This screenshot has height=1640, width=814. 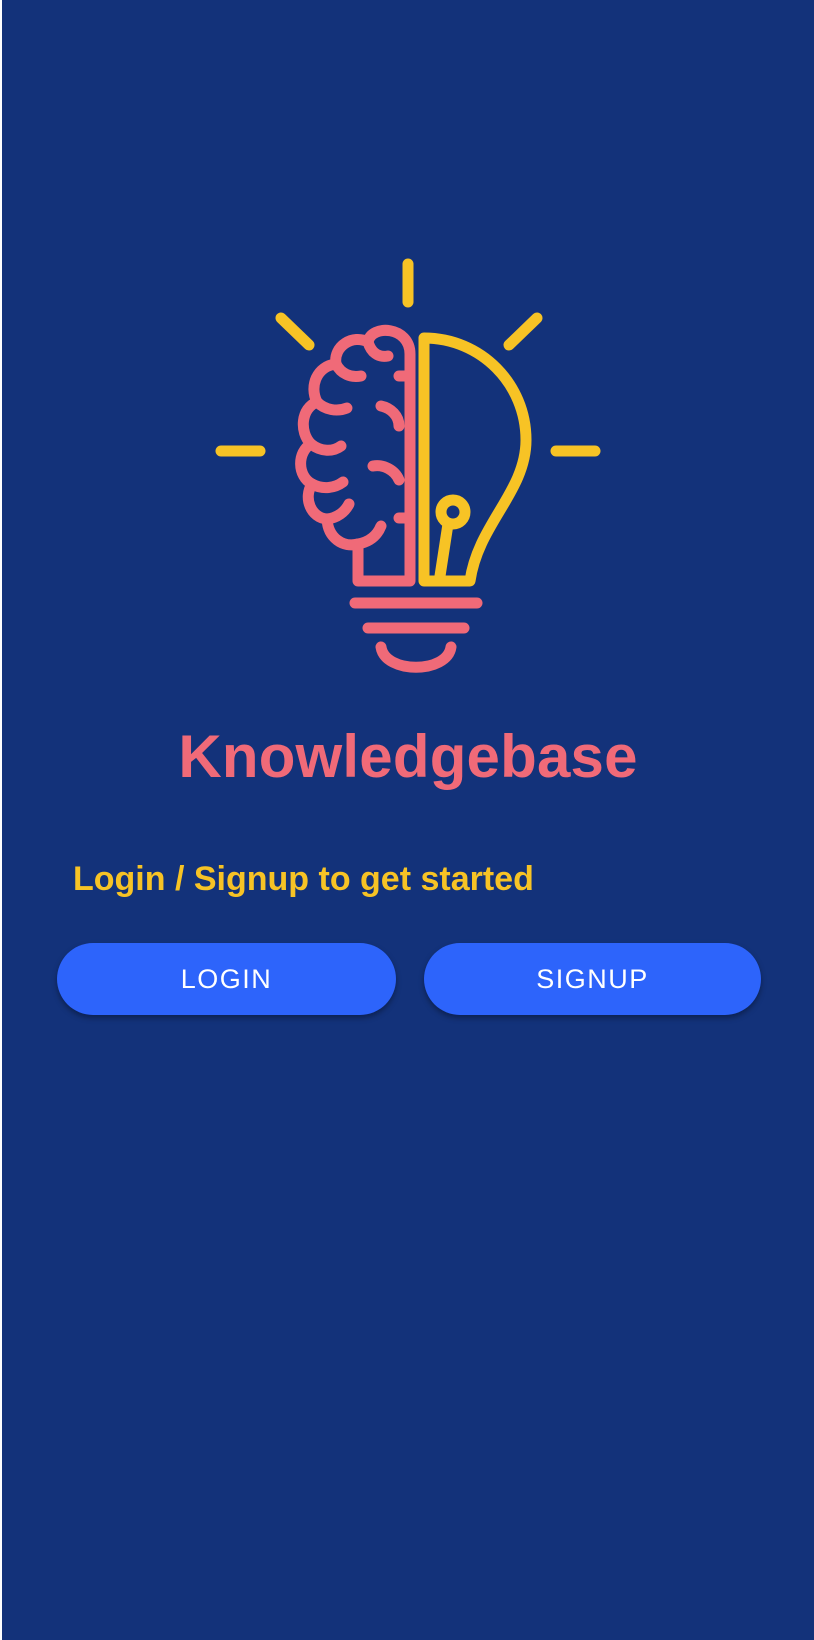 I want to click on brain-lightbulb-icon, so click(x=408, y=465).